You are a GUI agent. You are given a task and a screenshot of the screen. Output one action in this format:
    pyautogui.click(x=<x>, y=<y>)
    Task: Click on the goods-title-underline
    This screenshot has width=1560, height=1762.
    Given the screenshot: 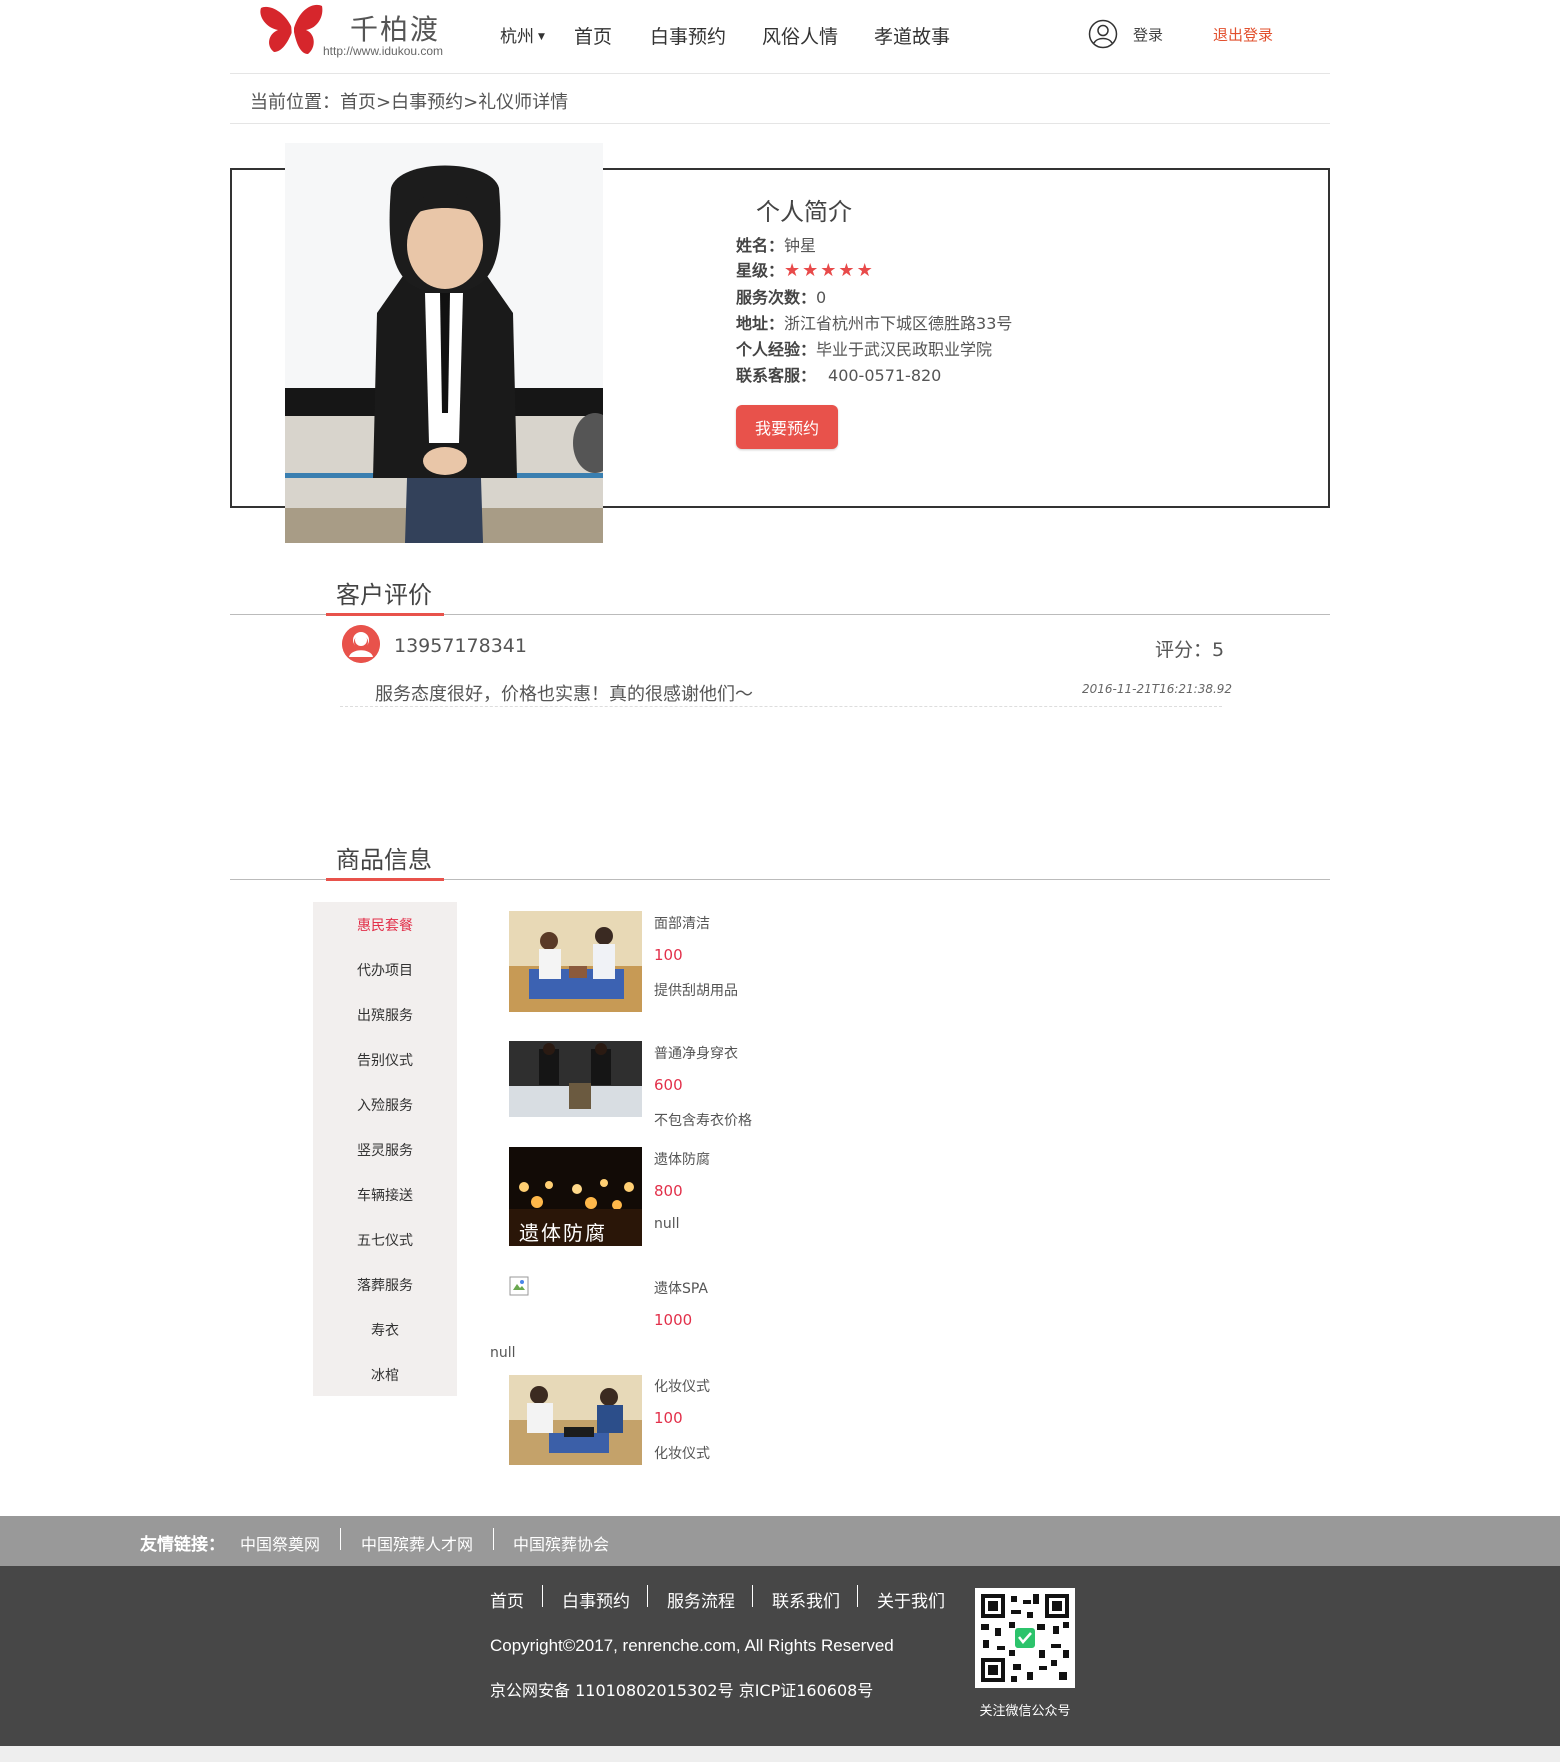 What is the action you would take?
    pyautogui.click(x=385, y=879)
    